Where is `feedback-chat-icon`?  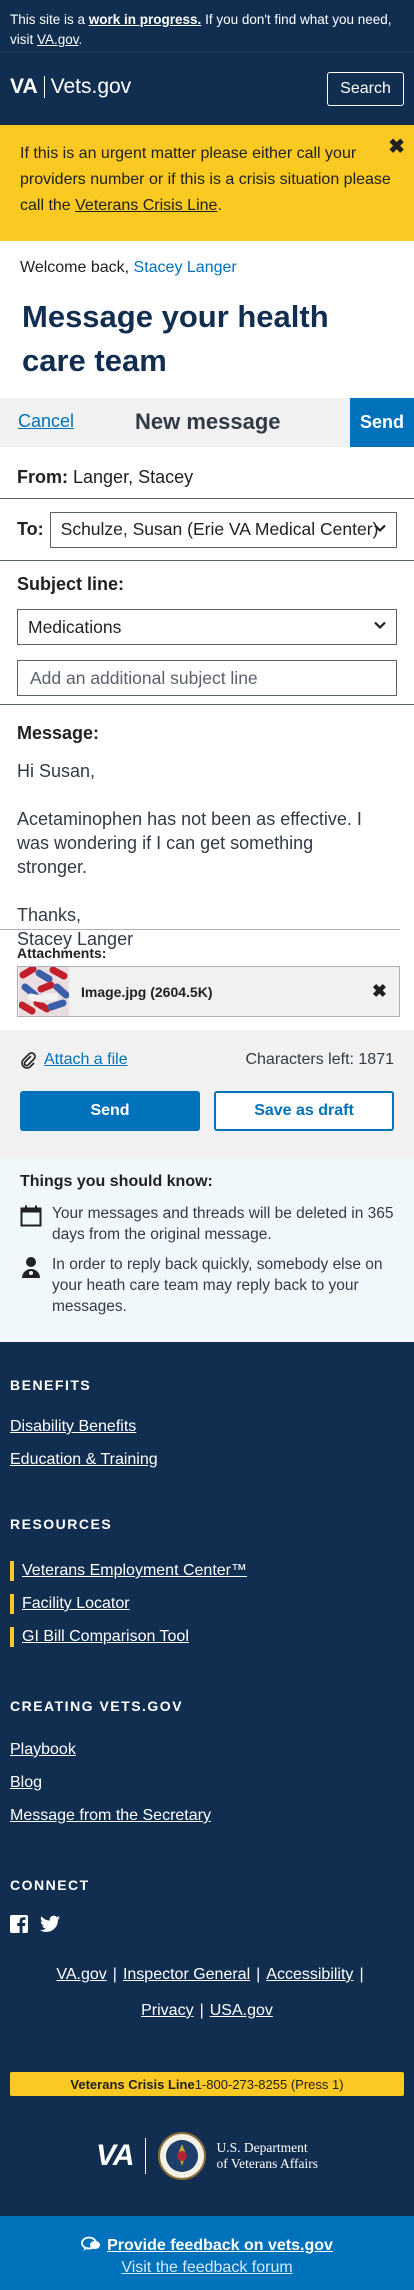 feedback-chat-icon is located at coordinates (91, 2243).